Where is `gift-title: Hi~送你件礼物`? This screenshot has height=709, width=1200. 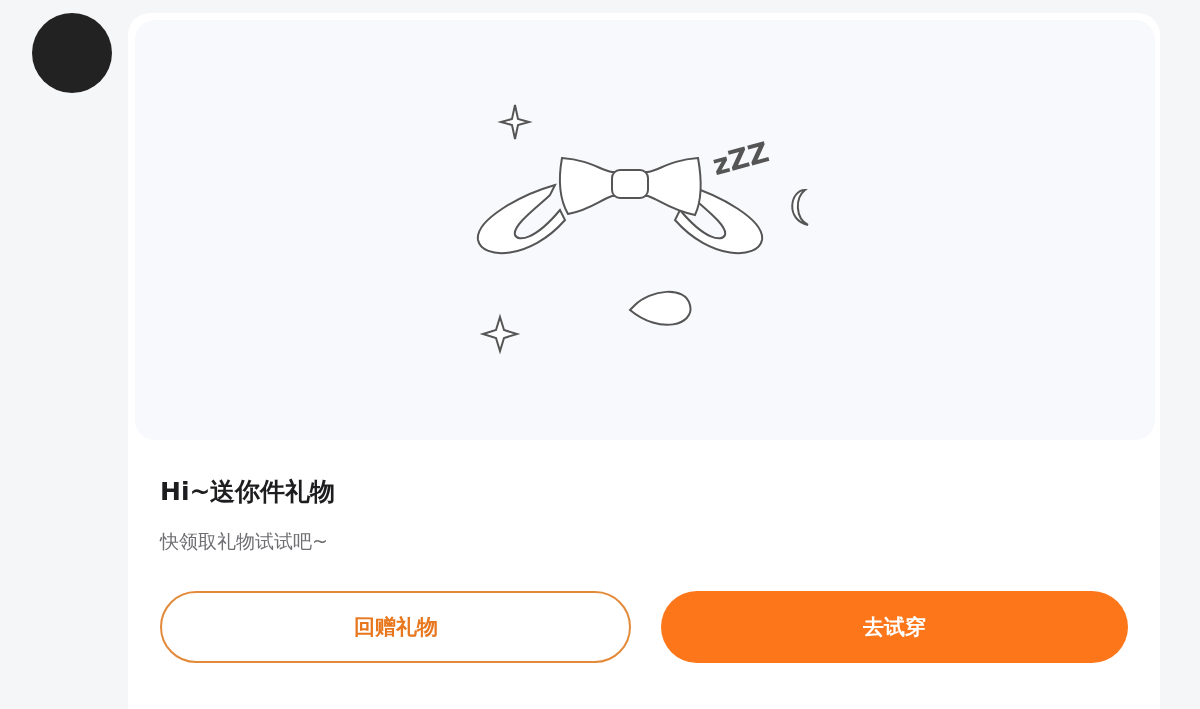
gift-title: Hi~送你件礼物 is located at coordinates (248, 492).